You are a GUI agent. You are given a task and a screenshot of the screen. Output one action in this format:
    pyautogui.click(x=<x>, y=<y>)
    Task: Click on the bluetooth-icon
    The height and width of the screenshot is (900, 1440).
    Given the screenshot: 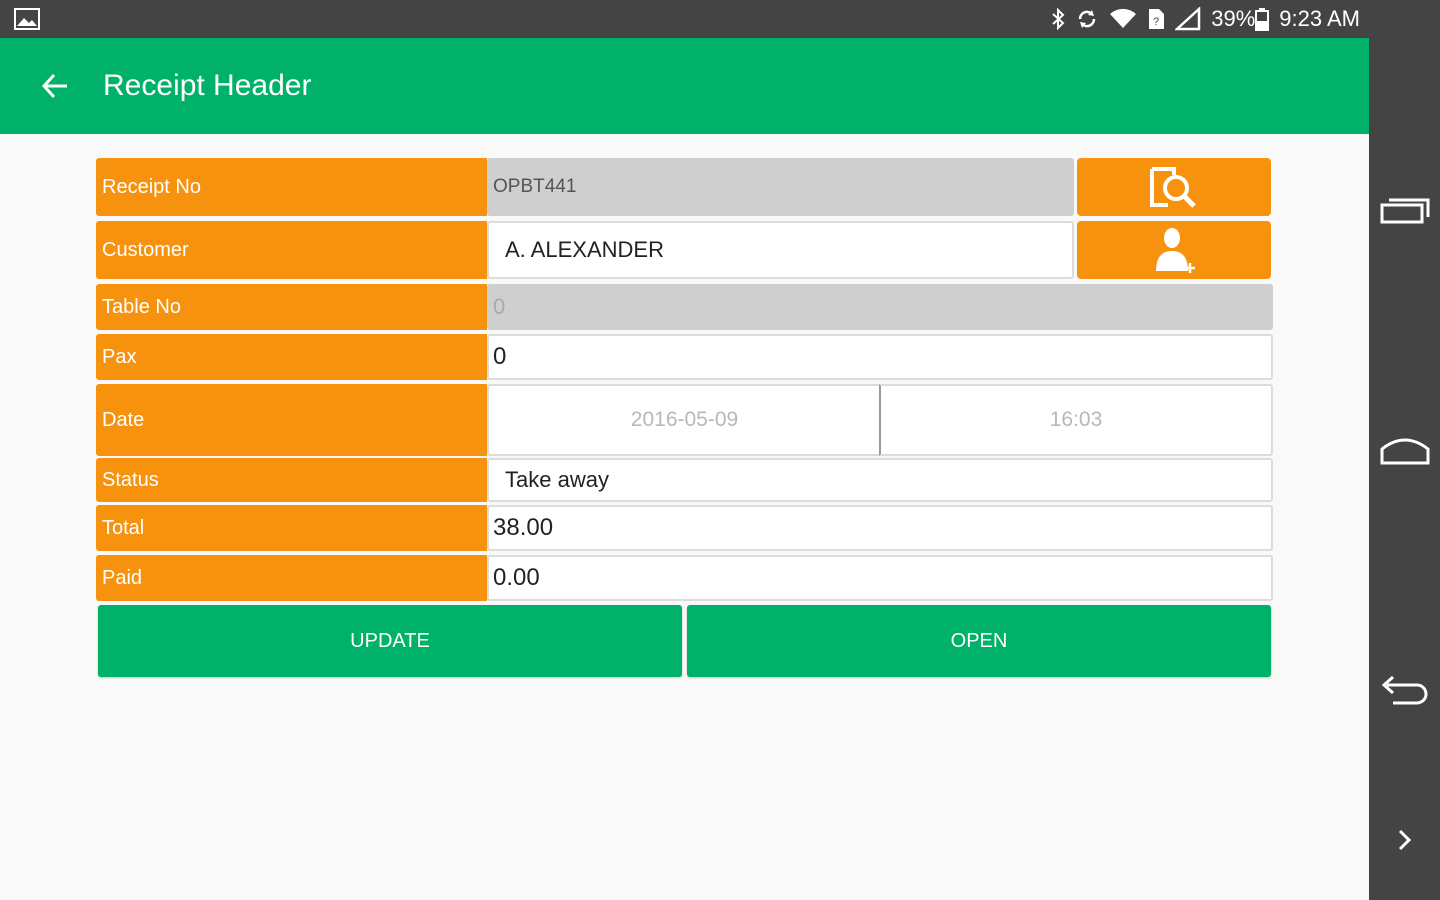 What is the action you would take?
    pyautogui.click(x=1058, y=19)
    